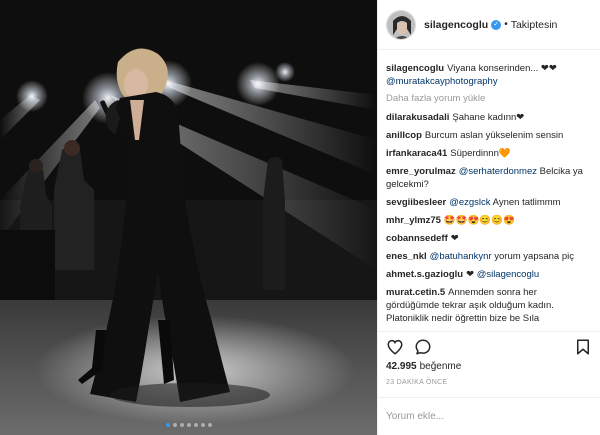 The image size is (600, 435). I want to click on comment-text: yorum yapsana piç, so click(534, 256).